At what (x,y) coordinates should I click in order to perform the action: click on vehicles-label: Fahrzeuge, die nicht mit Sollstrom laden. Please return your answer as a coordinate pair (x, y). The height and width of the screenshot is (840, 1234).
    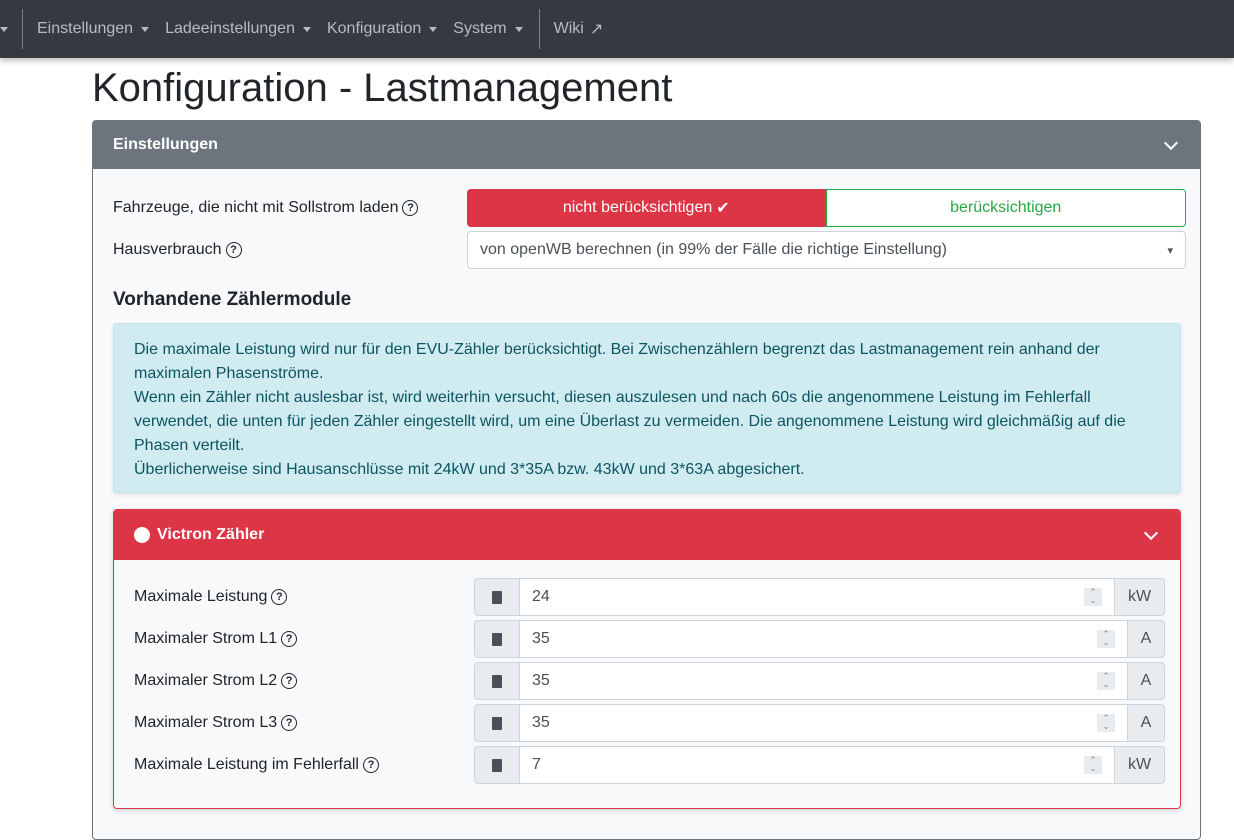
    Looking at the image, I should click on (256, 207).